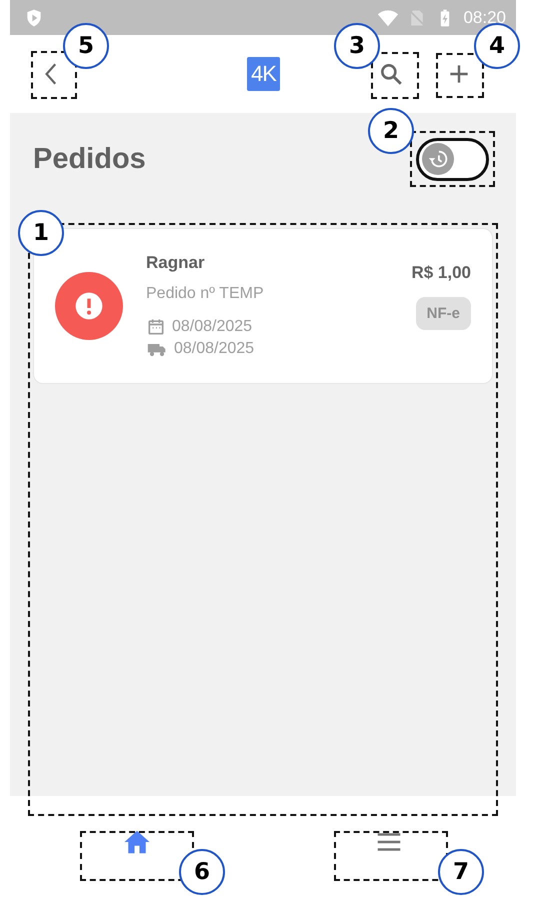  Describe the element at coordinates (214, 348) in the screenshot. I see `delivery-date: 08/08/2025` at that location.